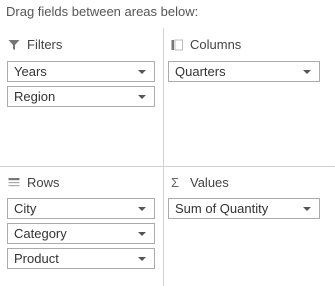  I want to click on rows-field-city: City, so click(81, 208).